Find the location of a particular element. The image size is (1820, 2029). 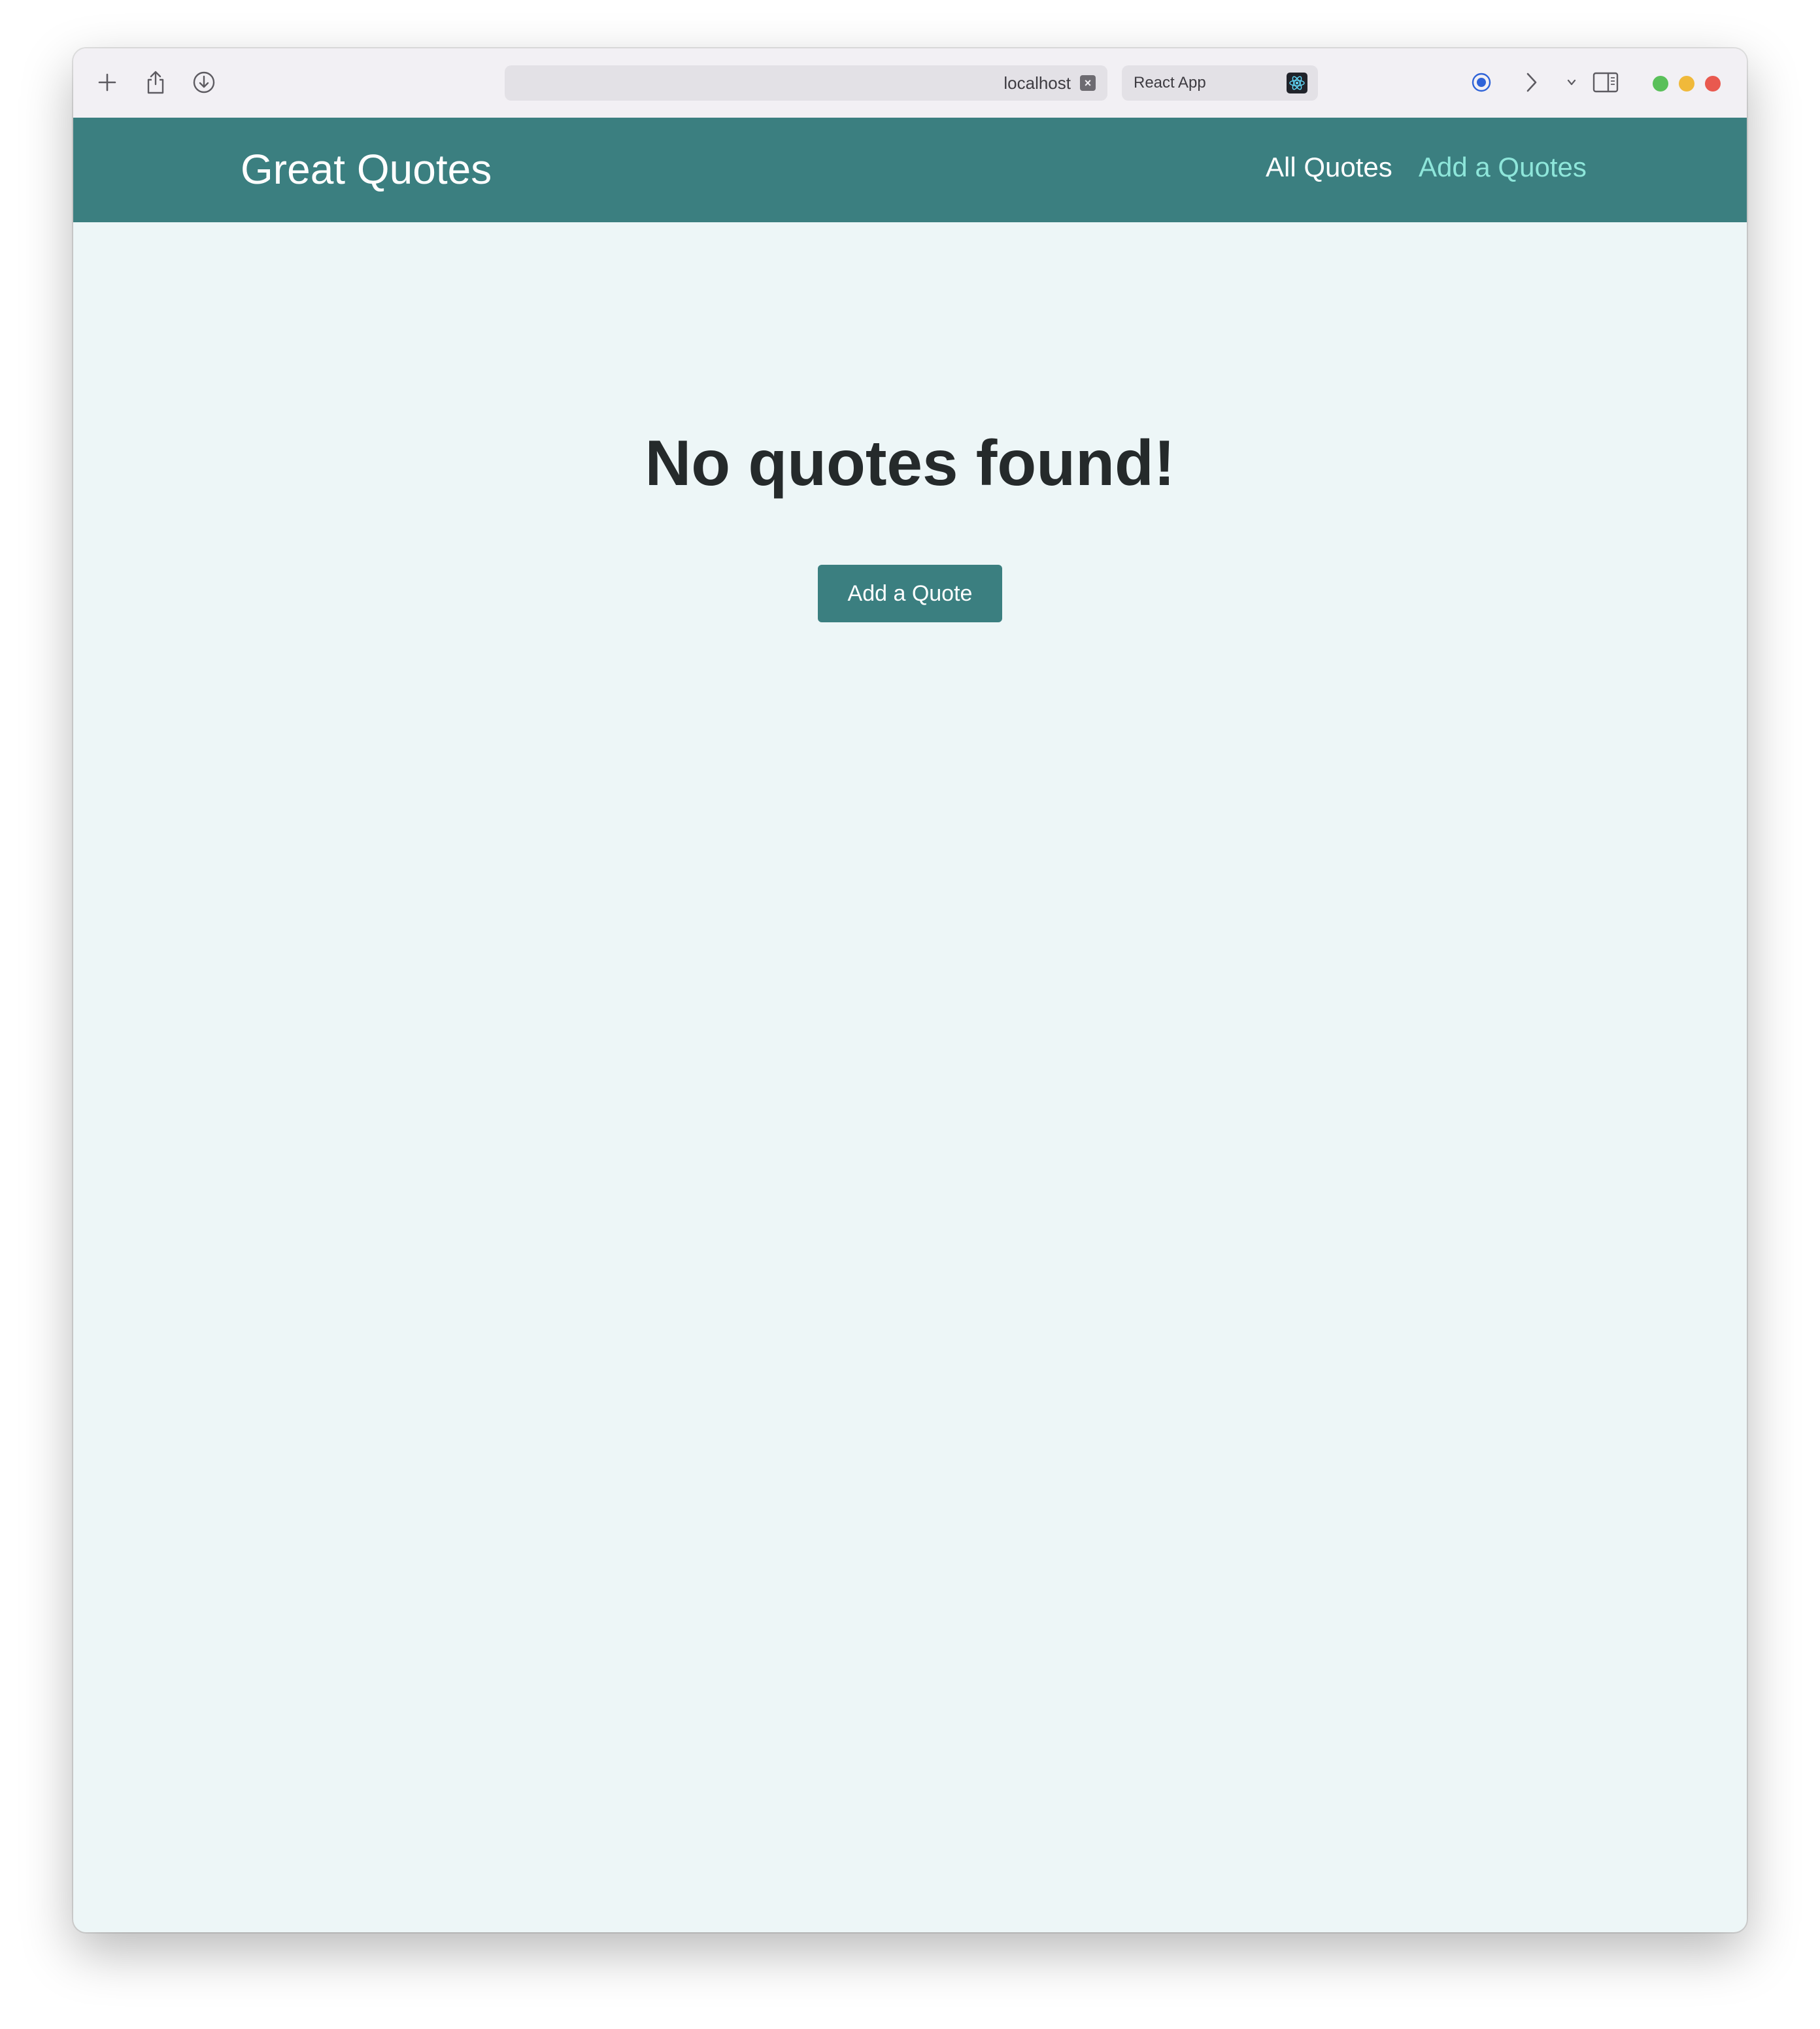

browser-toolbar: localhost × React App is located at coordinates (910, 83).